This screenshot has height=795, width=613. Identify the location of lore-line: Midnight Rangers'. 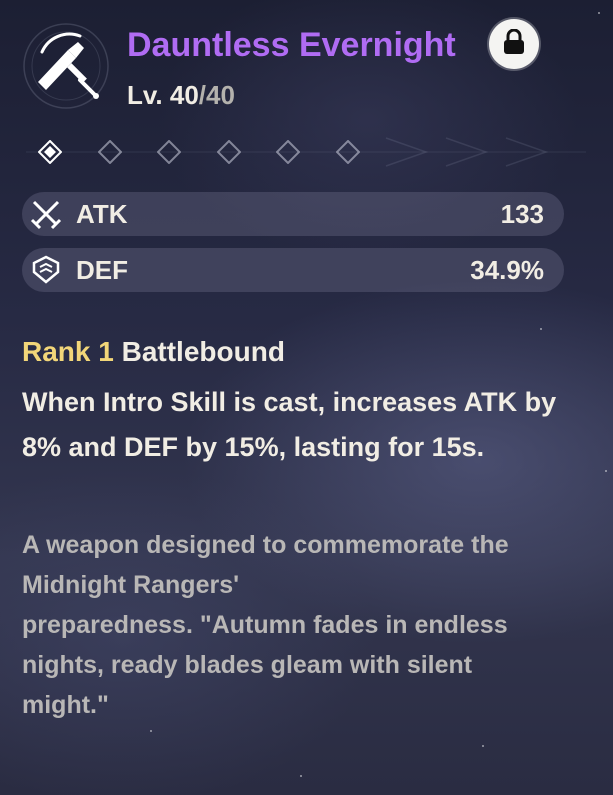
(131, 585).